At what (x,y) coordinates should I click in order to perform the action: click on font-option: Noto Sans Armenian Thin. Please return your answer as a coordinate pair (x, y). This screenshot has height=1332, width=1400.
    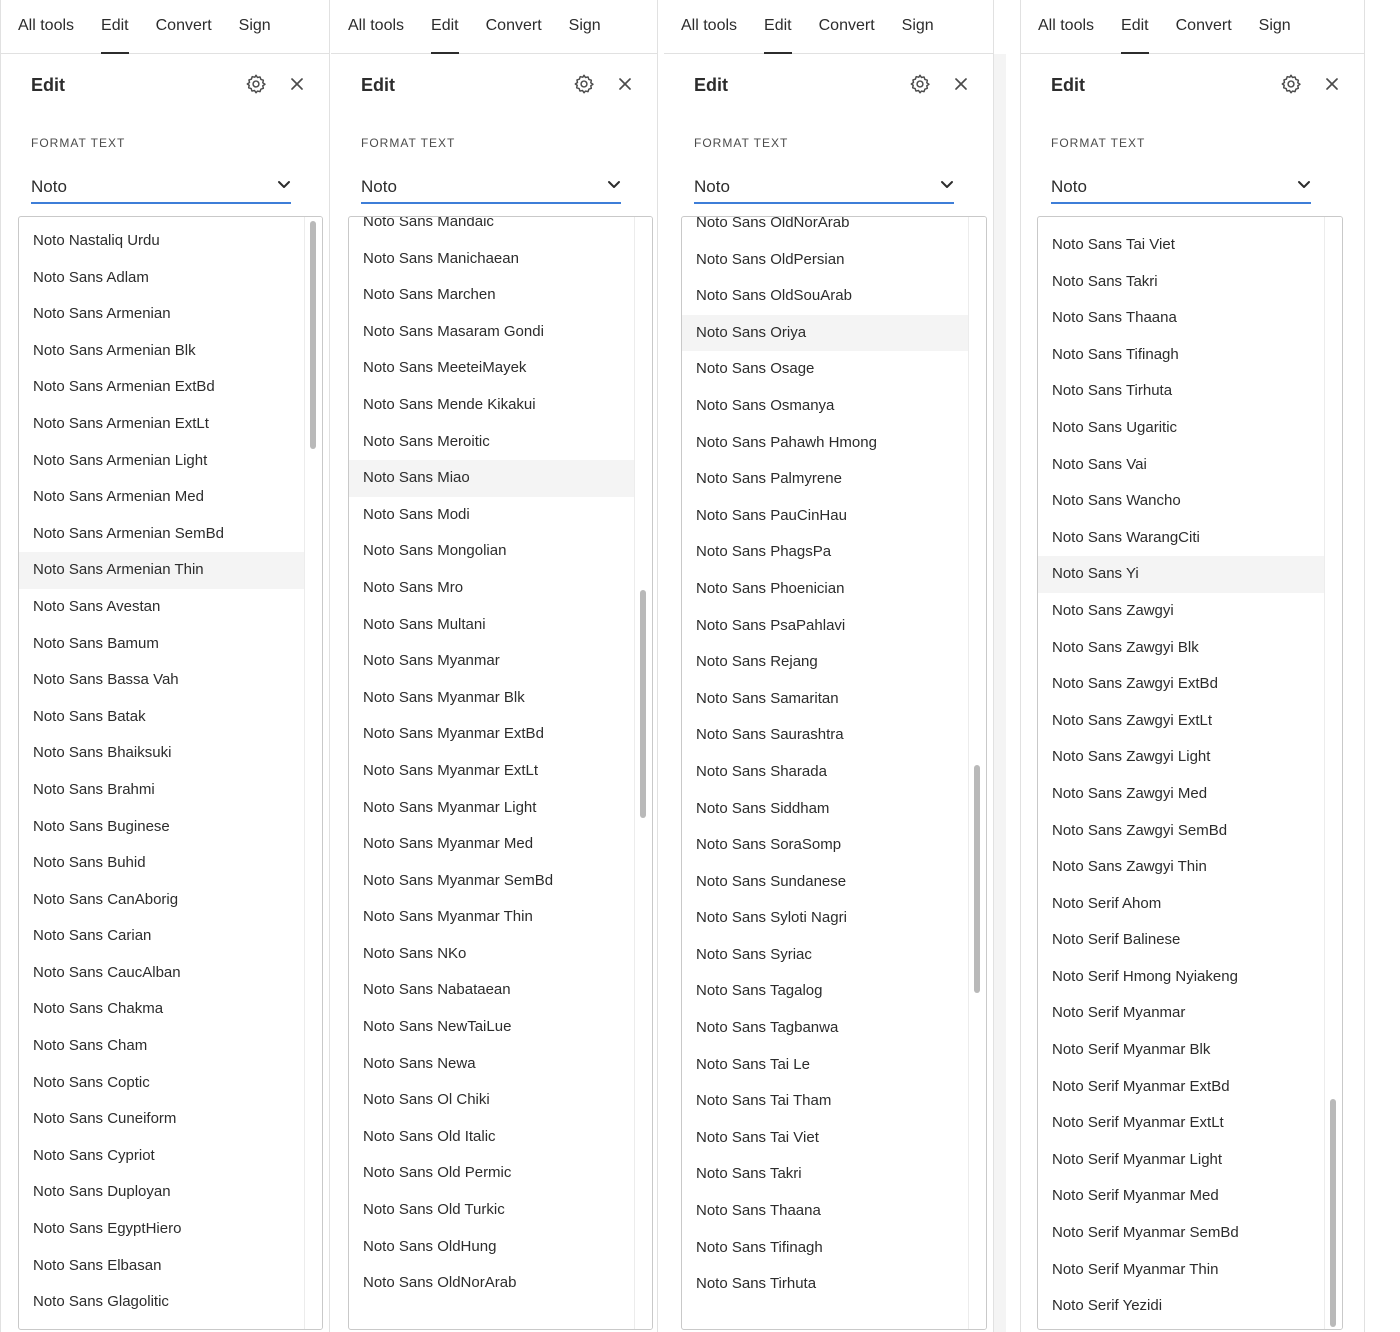
    Looking at the image, I should click on (161, 570).